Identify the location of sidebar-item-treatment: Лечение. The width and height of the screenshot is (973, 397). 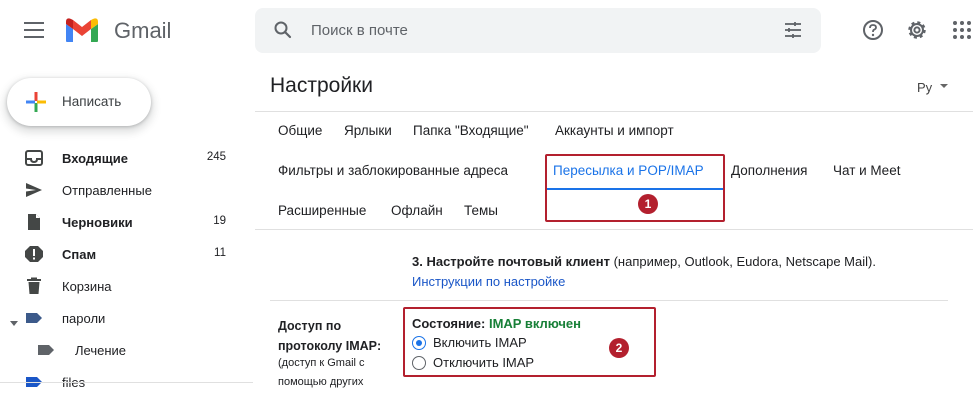
(120, 350).